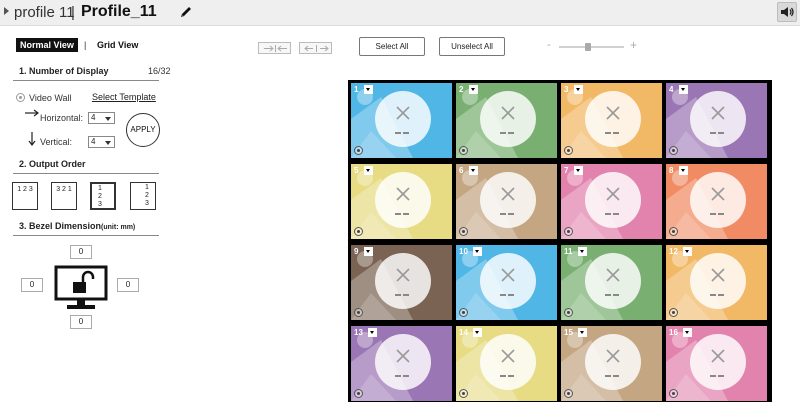  Describe the element at coordinates (611, 282) in the screenshot. I see `display-tile: 11` at that location.